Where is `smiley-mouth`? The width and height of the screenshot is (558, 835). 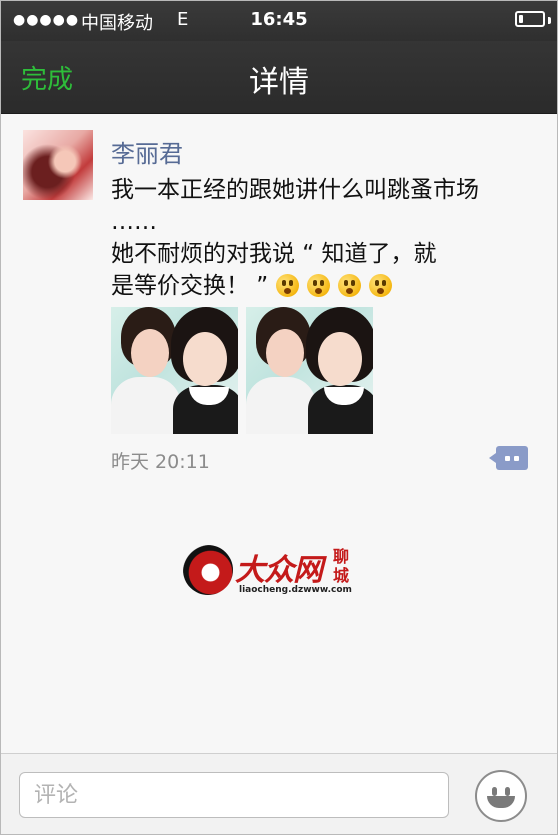 smiley-mouth is located at coordinates (501, 802).